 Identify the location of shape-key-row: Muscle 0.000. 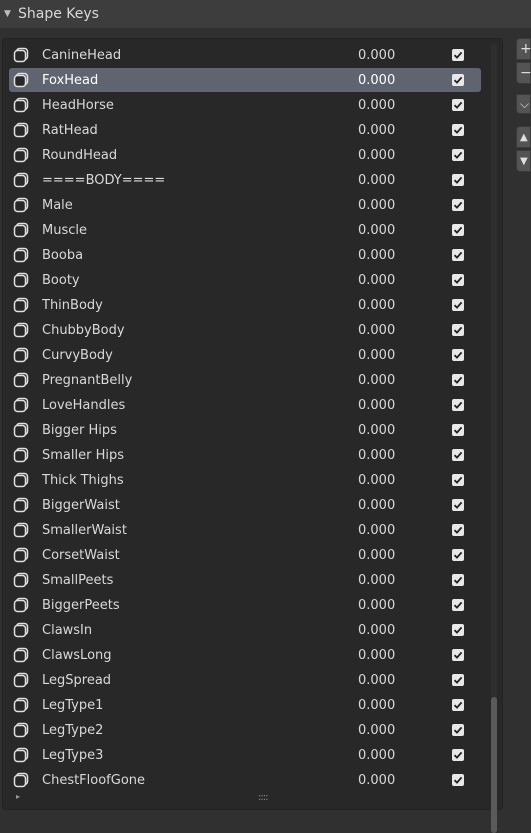
(245, 230).